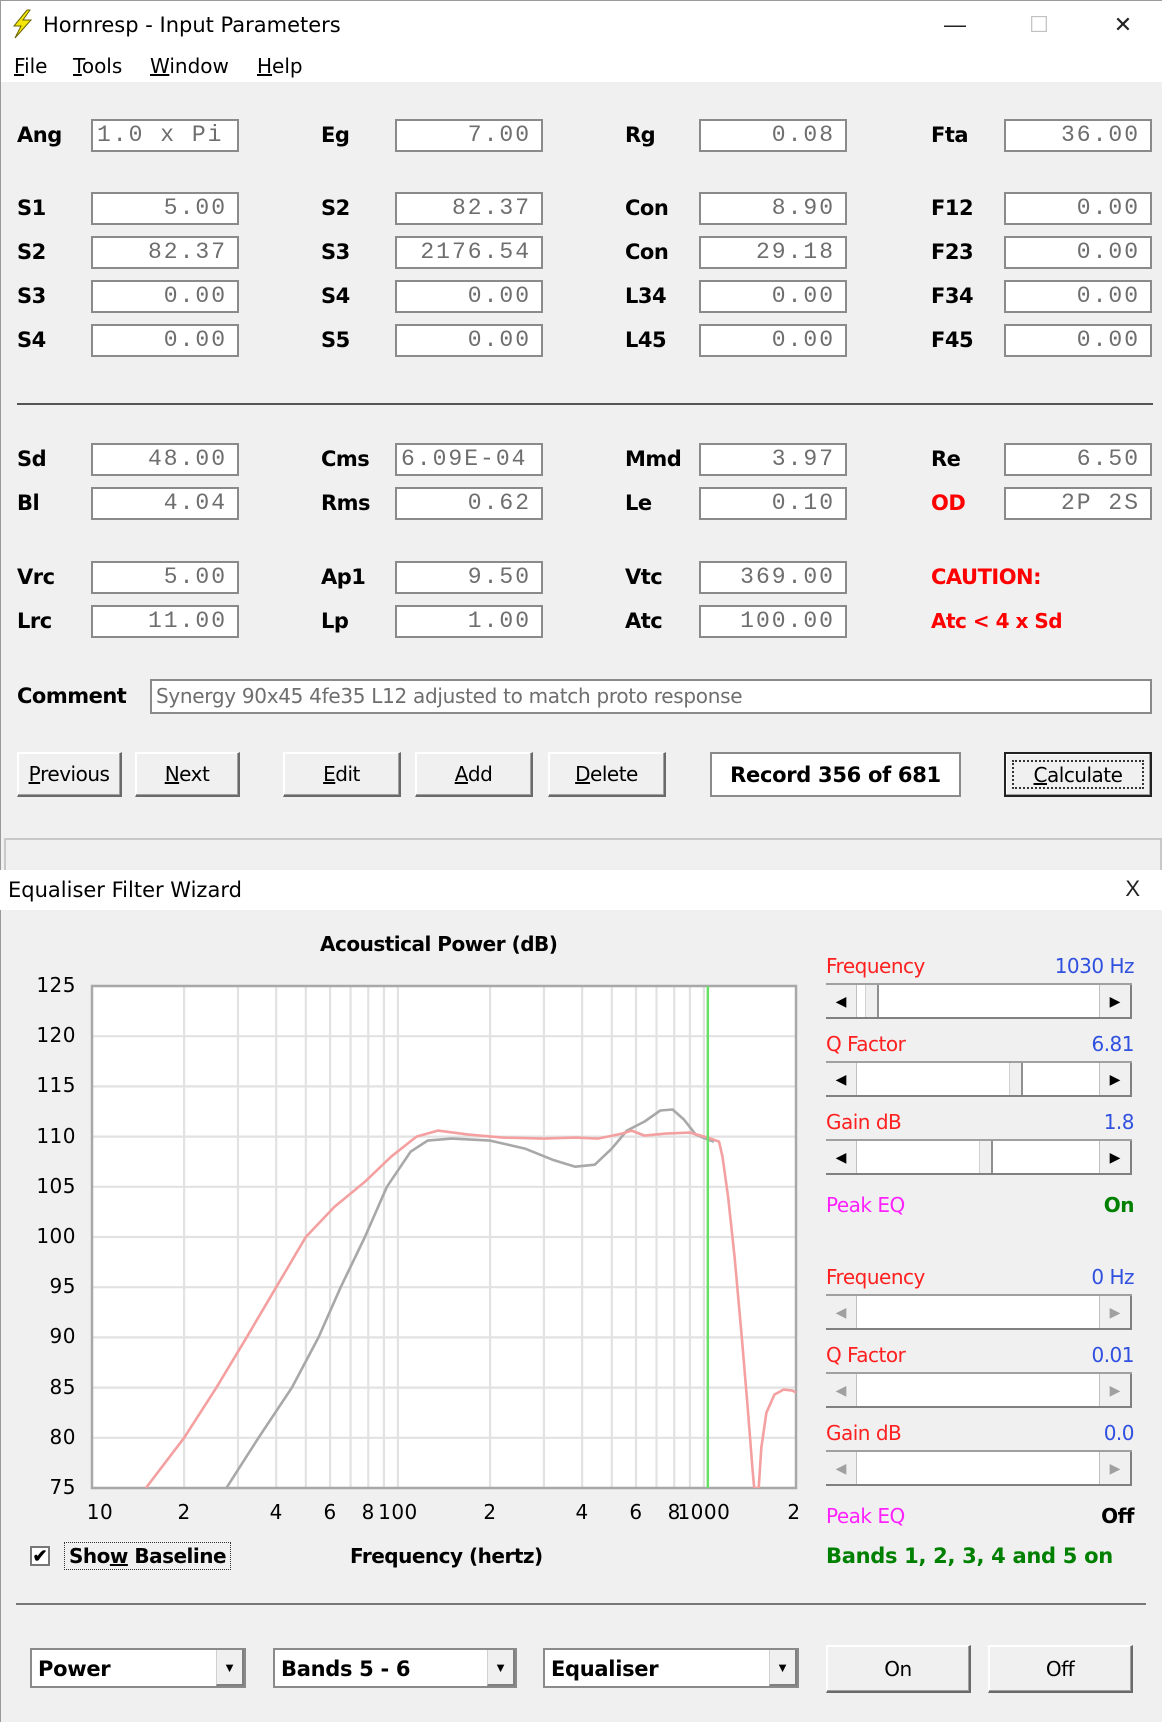  I want to click on band-b-peak-eq-status: Off, so click(1084, 1516).